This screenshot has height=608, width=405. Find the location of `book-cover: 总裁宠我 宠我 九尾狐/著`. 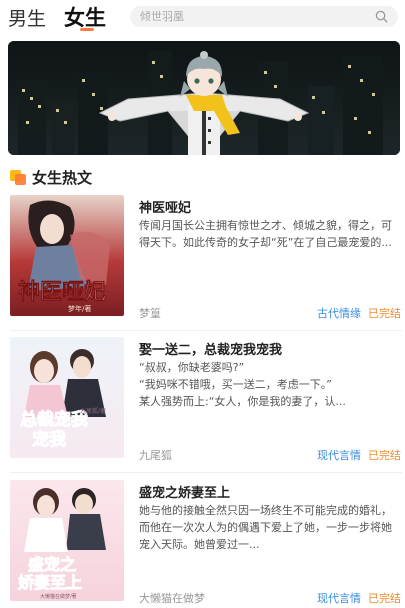

book-cover: 总裁宠我 宠我 九尾狐/著 is located at coordinates (67, 397).